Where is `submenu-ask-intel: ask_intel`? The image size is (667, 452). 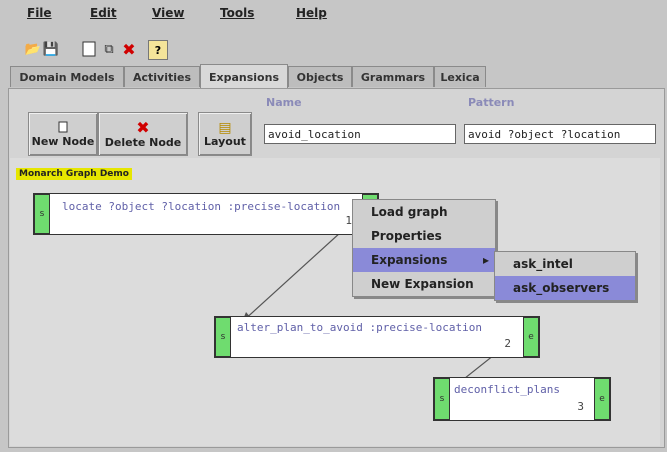
submenu-ask-intel: ask_intel is located at coordinates (565, 264).